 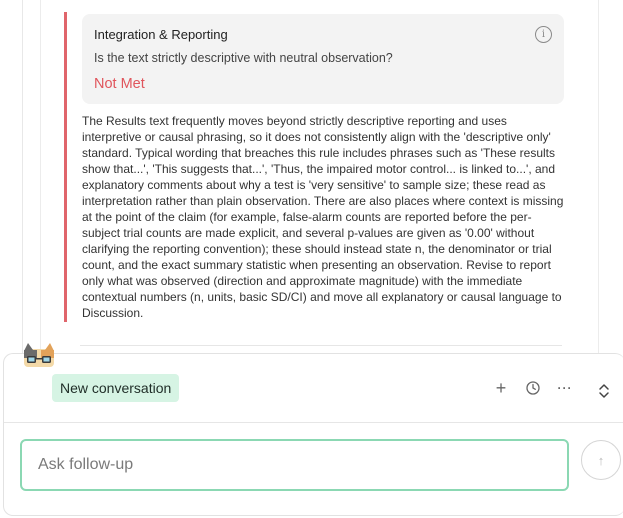 I want to click on assistant-avatar-icon, so click(x=39, y=355).